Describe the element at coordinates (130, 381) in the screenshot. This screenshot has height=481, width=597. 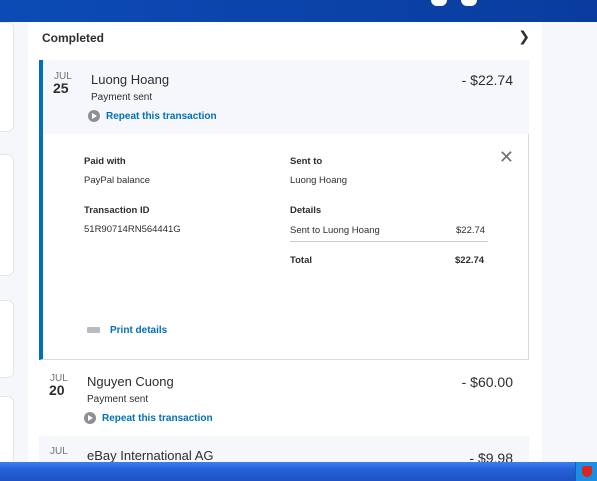
I see `transaction-name: Nguyen Cuong` at that location.